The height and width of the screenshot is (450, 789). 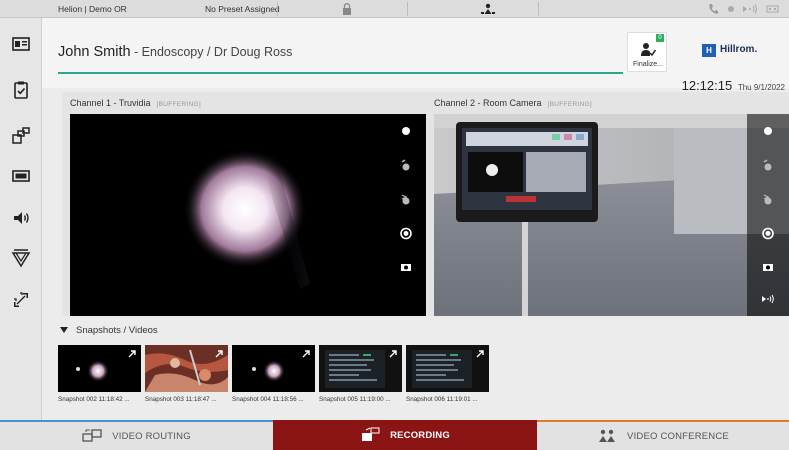 I want to click on expand-icon, so click(x=21, y=299).